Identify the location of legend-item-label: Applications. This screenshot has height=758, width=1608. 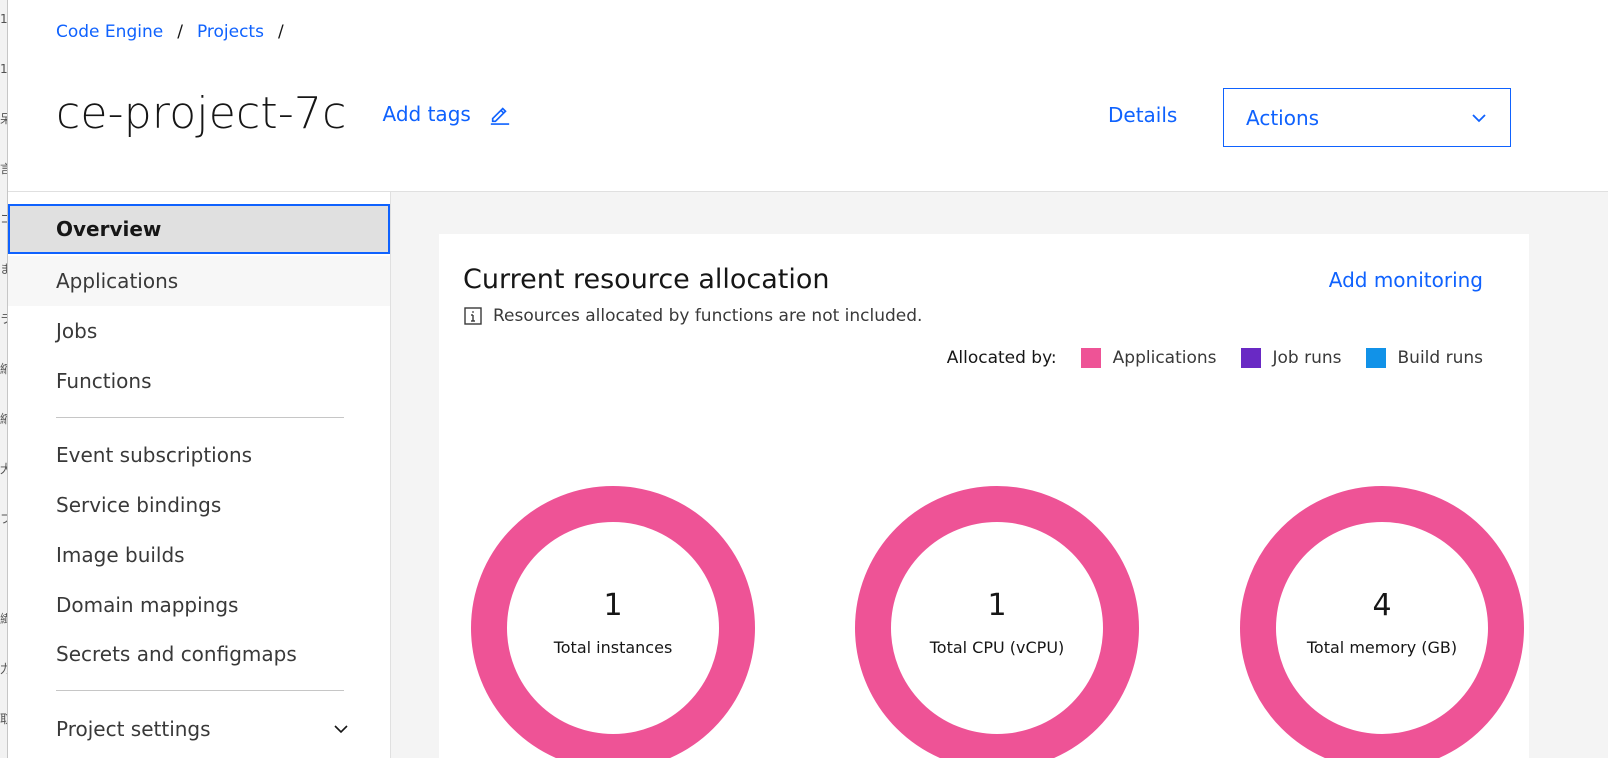
(1164, 358).